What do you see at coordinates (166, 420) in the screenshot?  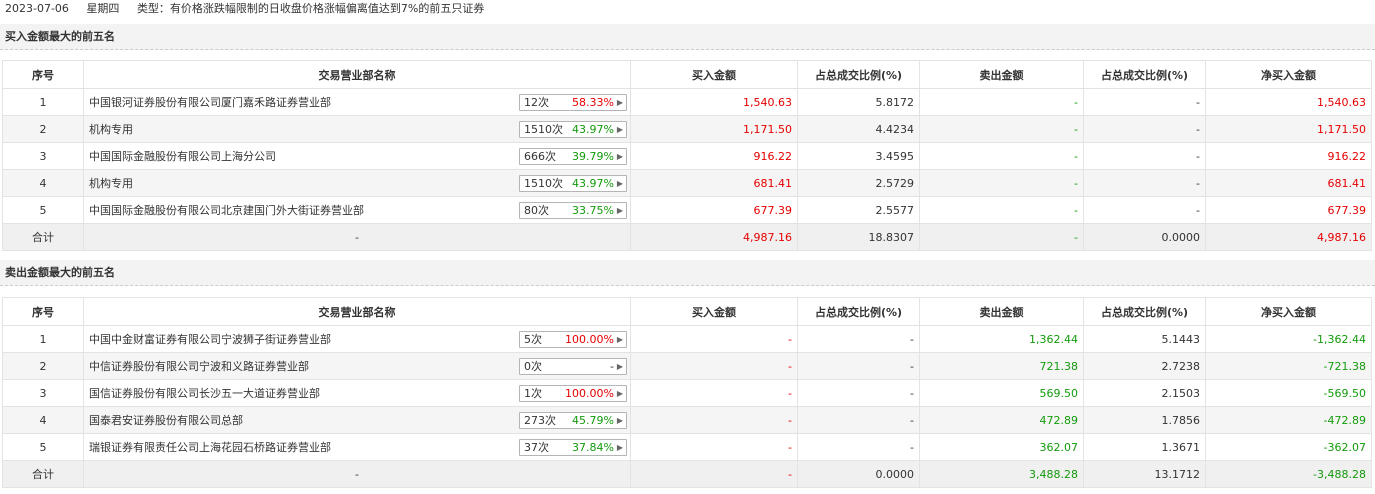 I see `branch-name-link: 国泰君安证券股份有限公司总部` at bounding box center [166, 420].